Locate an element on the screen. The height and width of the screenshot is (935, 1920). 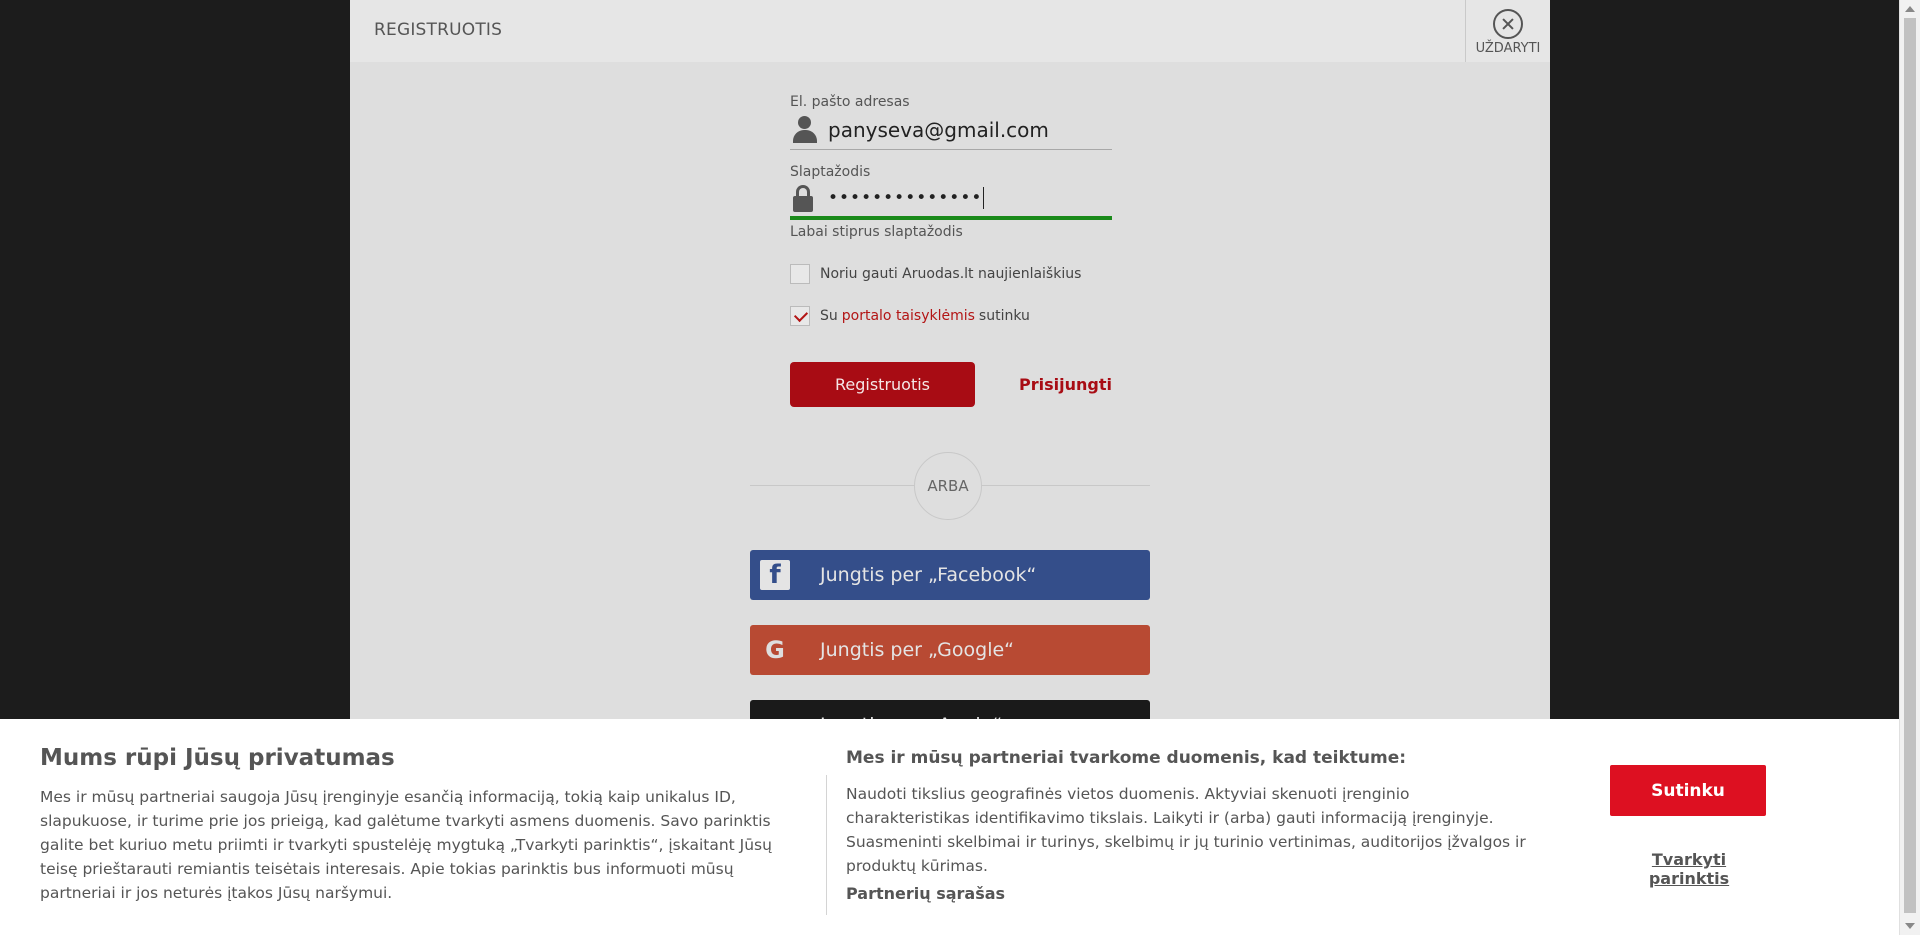
cookie-title: Mums rūpi Jūsų privatumas is located at coordinates (217, 758).